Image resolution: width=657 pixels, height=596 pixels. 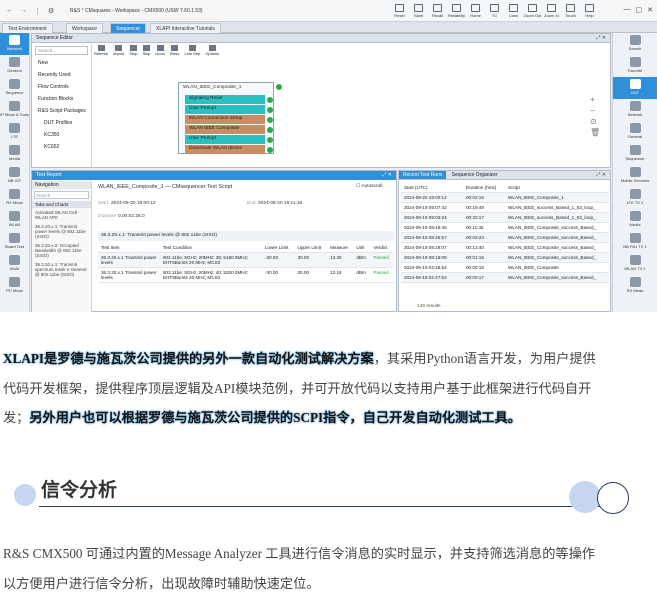 I want to click on tab-sequencer: Sequencer, so click(x=128, y=28).